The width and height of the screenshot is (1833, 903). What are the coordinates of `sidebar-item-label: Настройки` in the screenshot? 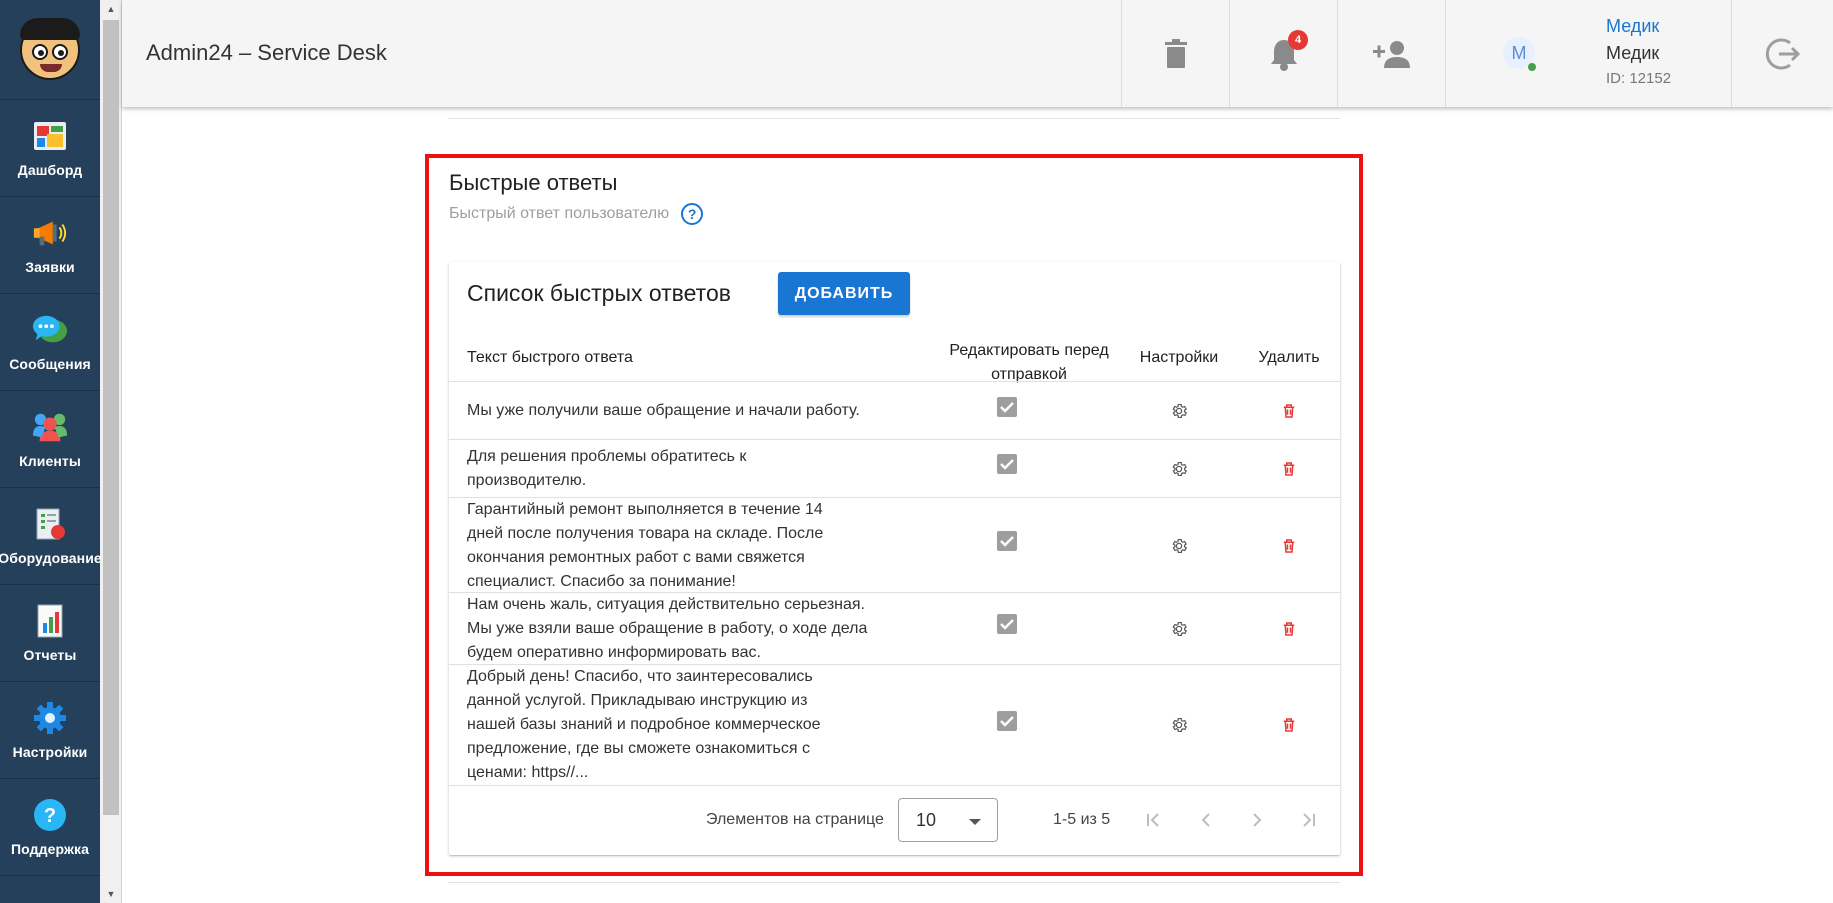 It's located at (50, 752).